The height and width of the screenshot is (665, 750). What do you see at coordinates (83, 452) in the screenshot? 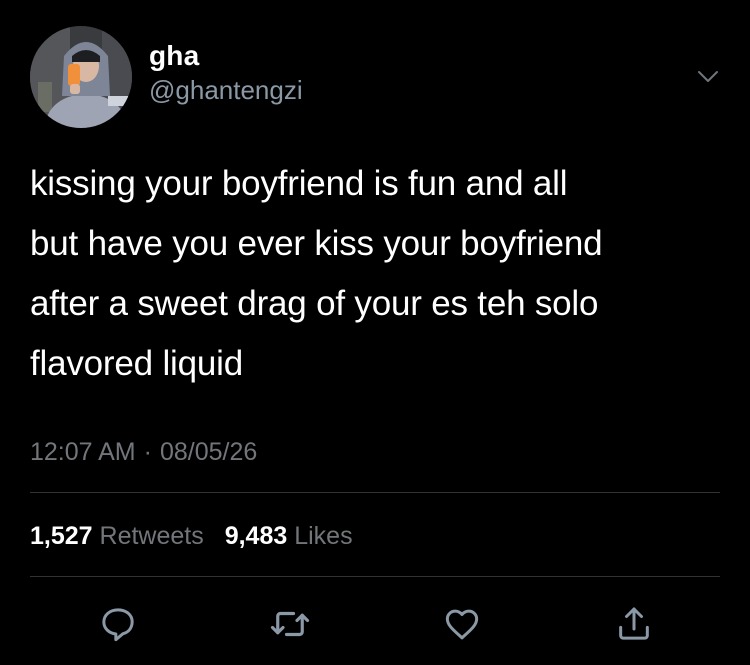
I see `tweet-time: 12:07 AM` at bounding box center [83, 452].